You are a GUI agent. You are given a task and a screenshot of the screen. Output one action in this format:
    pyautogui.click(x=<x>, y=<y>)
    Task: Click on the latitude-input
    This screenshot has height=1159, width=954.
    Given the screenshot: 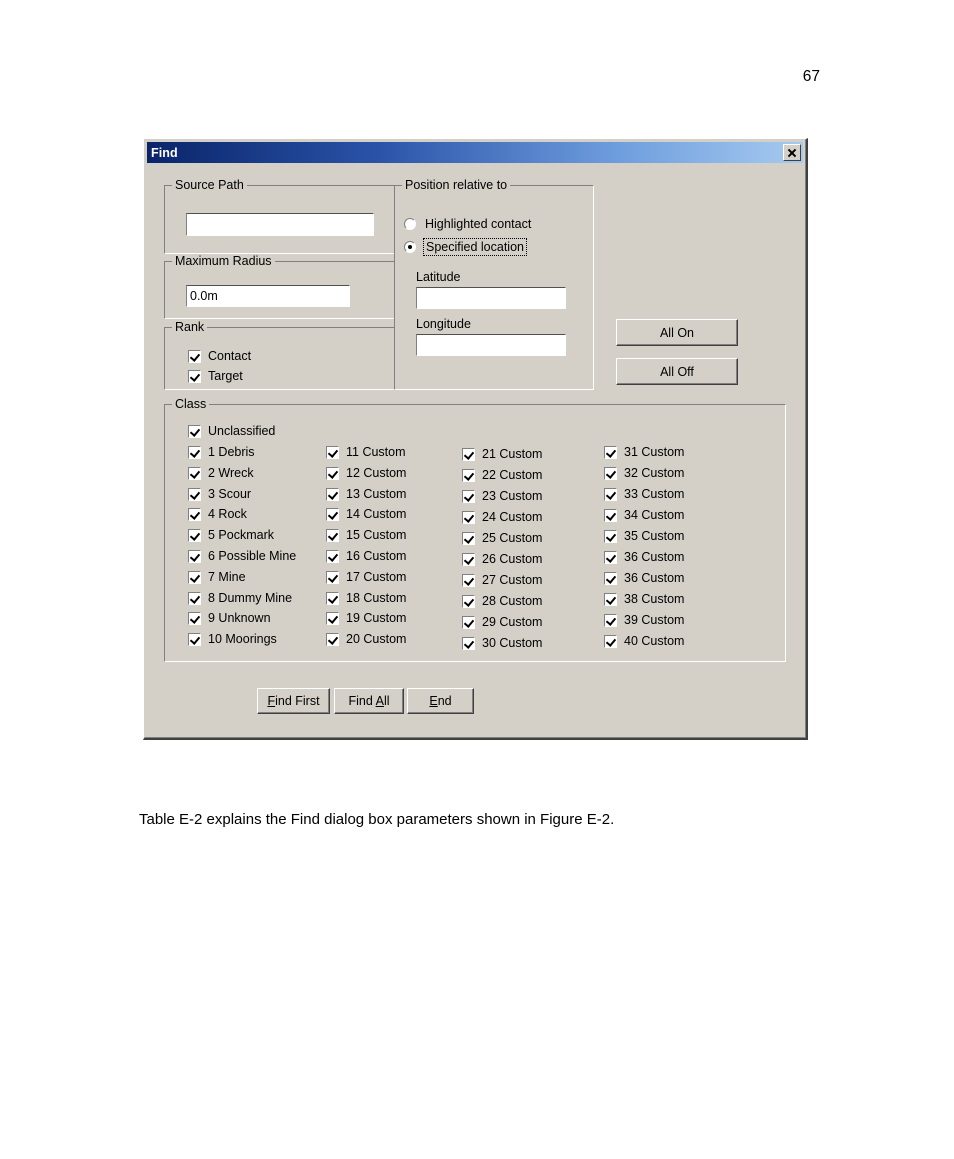 What is the action you would take?
    pyautogui.click(x=491, y=298)
    